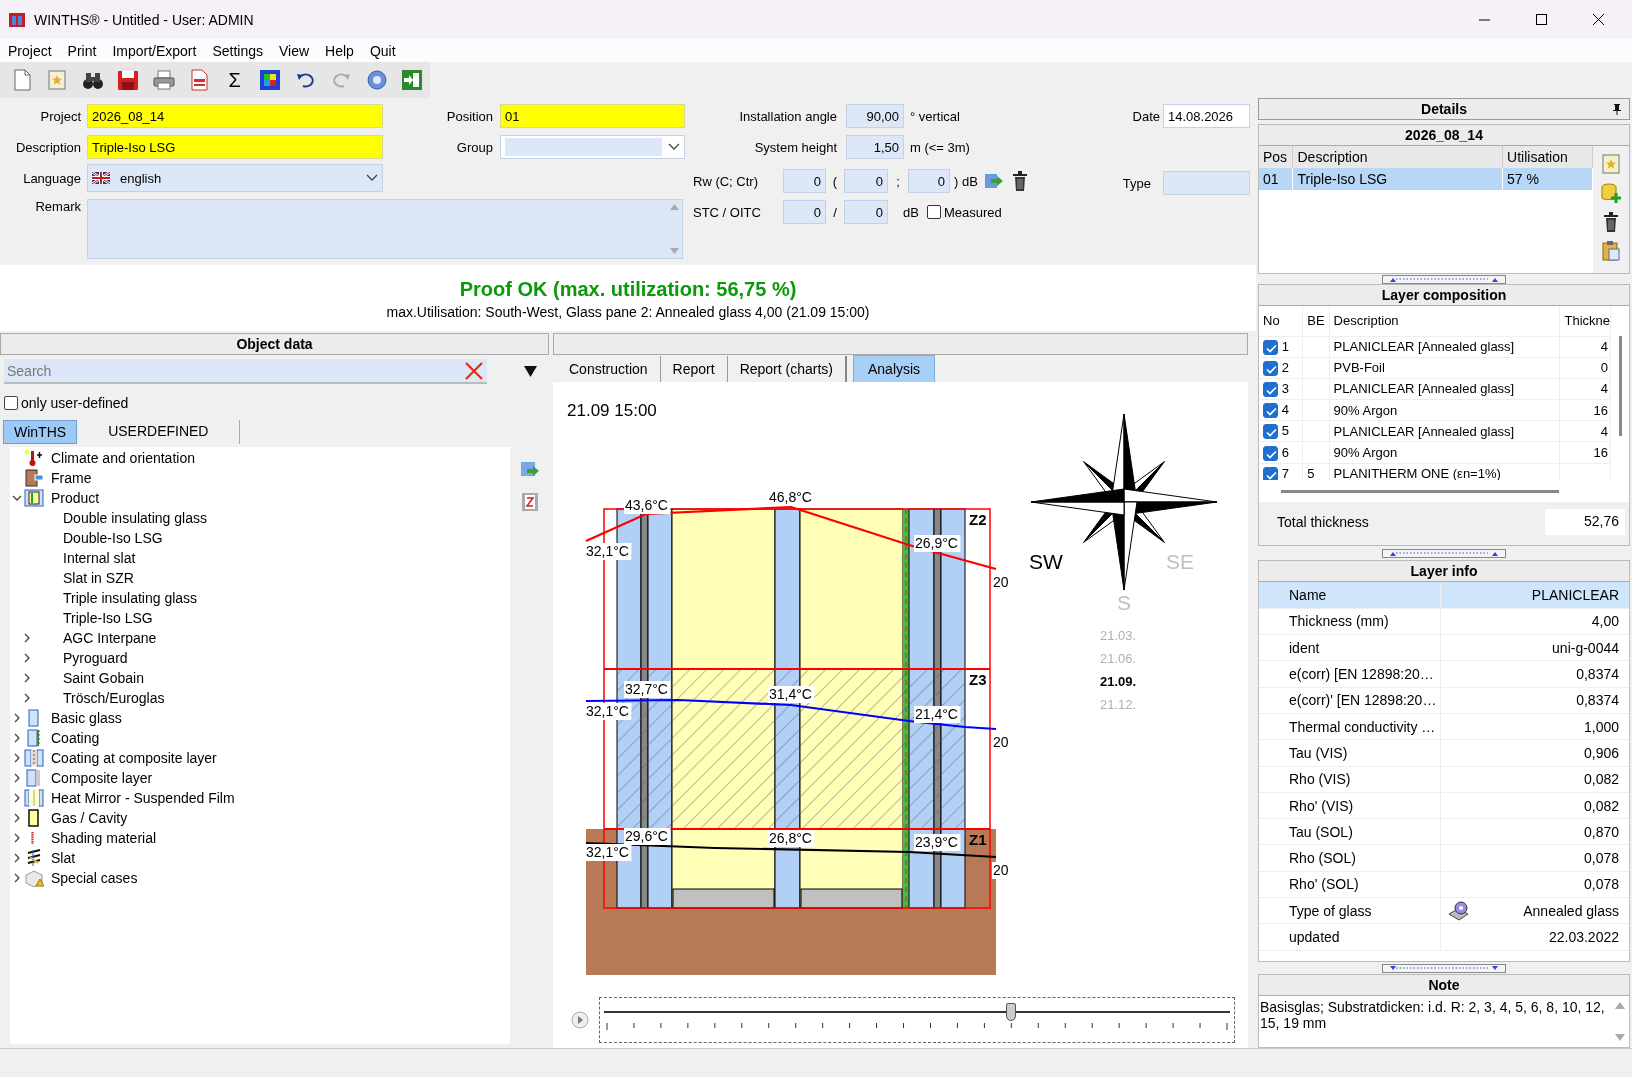  I want to click on tree-item: Double insulating glass, so click(135, 518).